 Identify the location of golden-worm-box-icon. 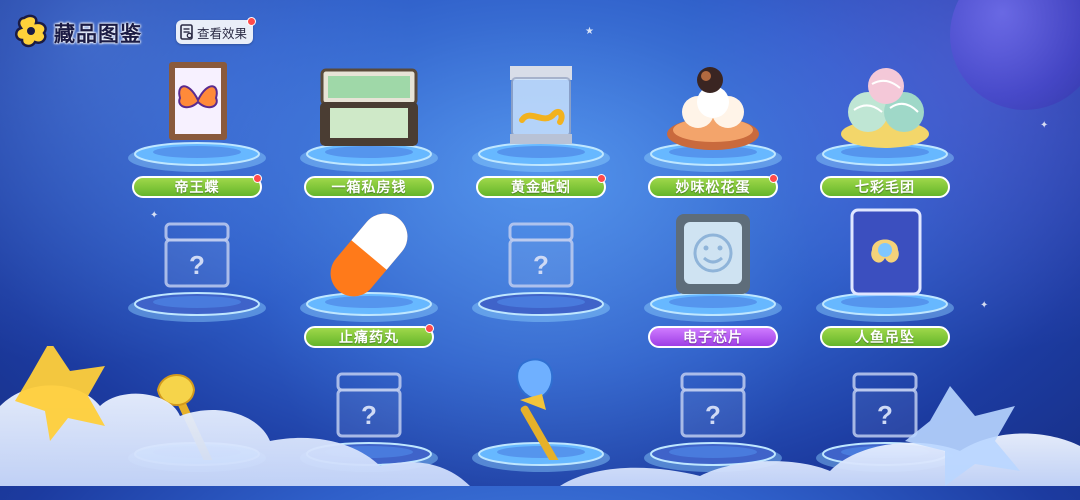
(541, 105).